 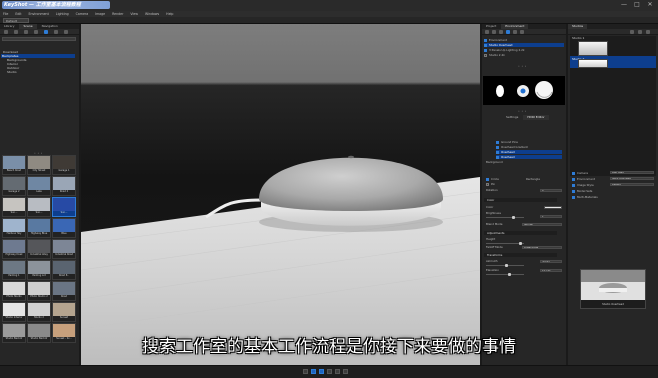 What do you see at coordinates (522, 66) in the screenshot?
I see `splitter-handle-env: • • •` at bounding box center [522, 66].